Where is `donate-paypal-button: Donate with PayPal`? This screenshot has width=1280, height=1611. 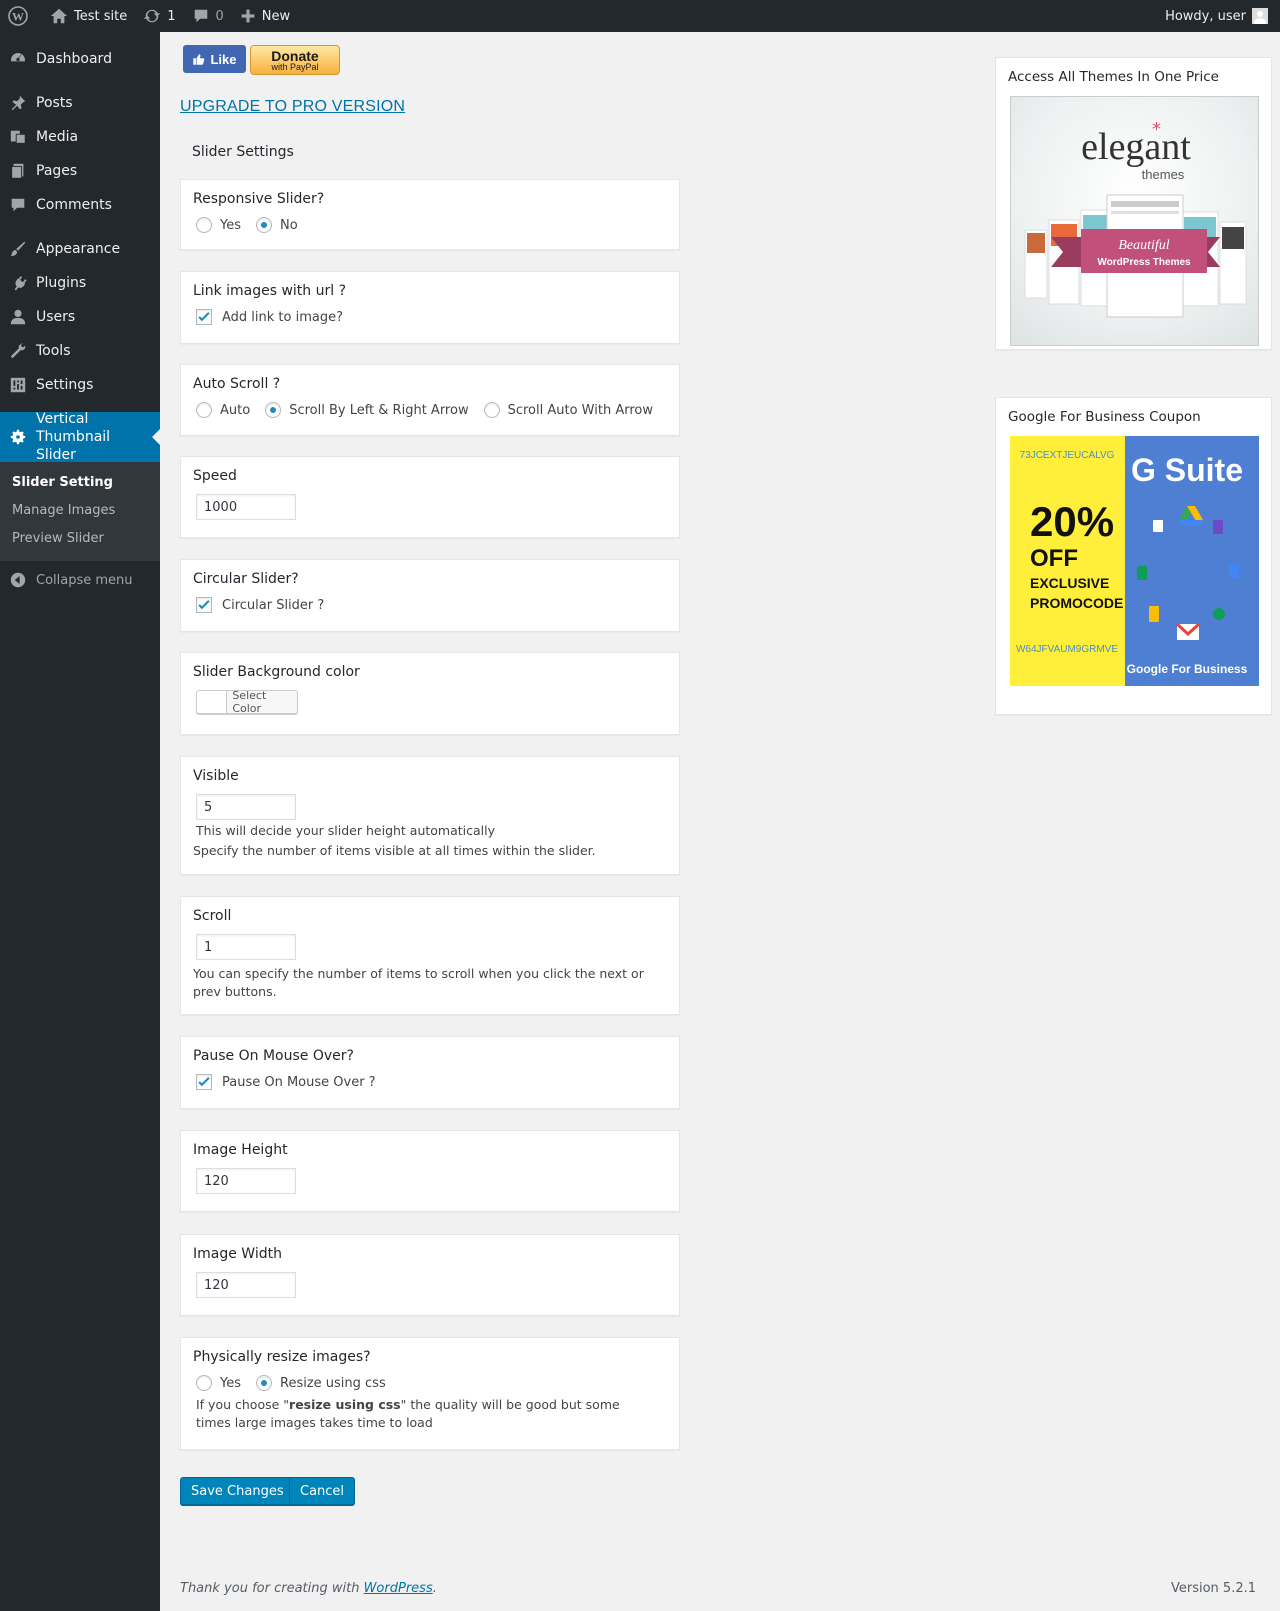
donate-paypal-button: Donate with PayPal is located at coordinates (295, 60).